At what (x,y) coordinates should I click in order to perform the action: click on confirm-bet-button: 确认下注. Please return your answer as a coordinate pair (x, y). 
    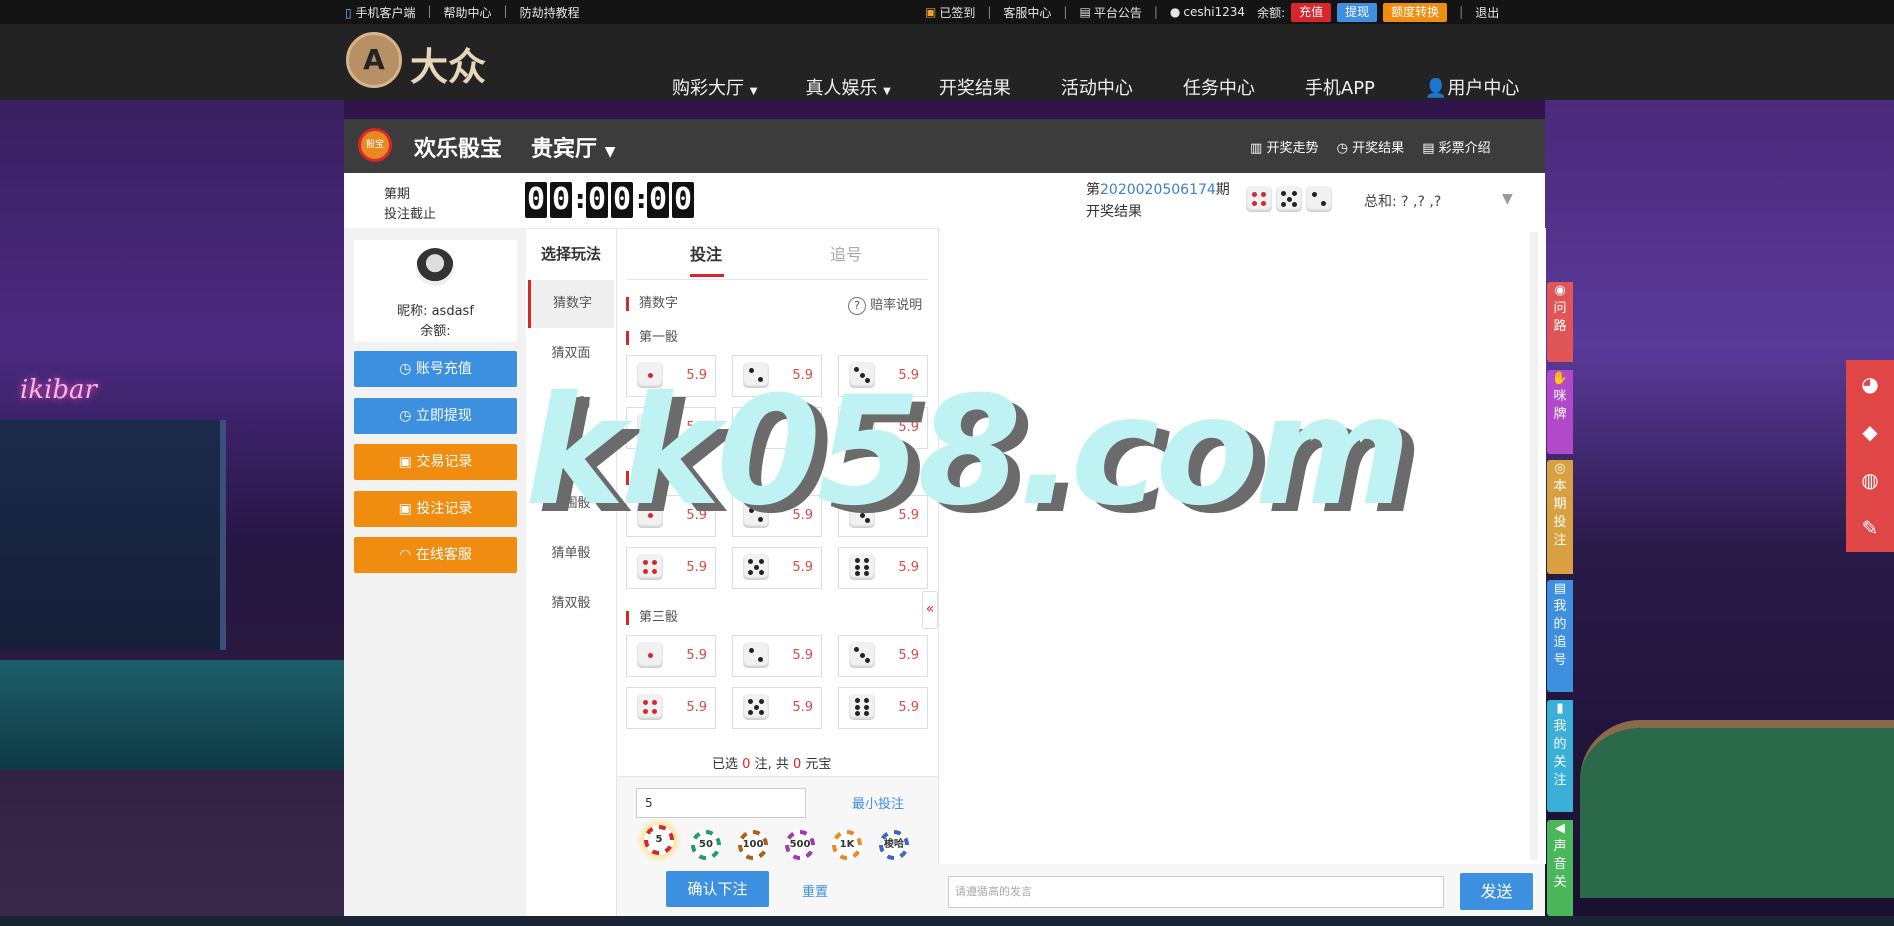
    Looking at the image, I should click on (717, 889).